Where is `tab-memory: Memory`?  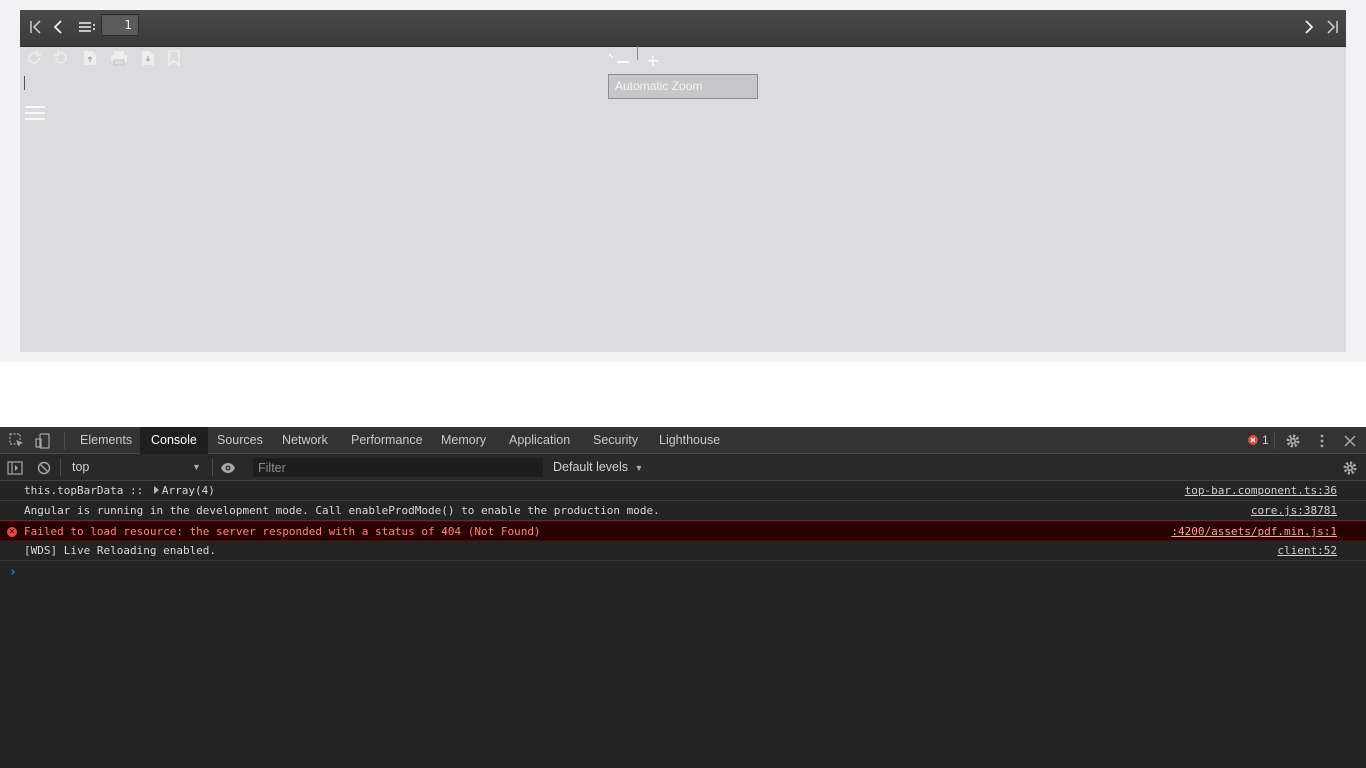
tab-memory: Memory is located at coordinates (463, 440).